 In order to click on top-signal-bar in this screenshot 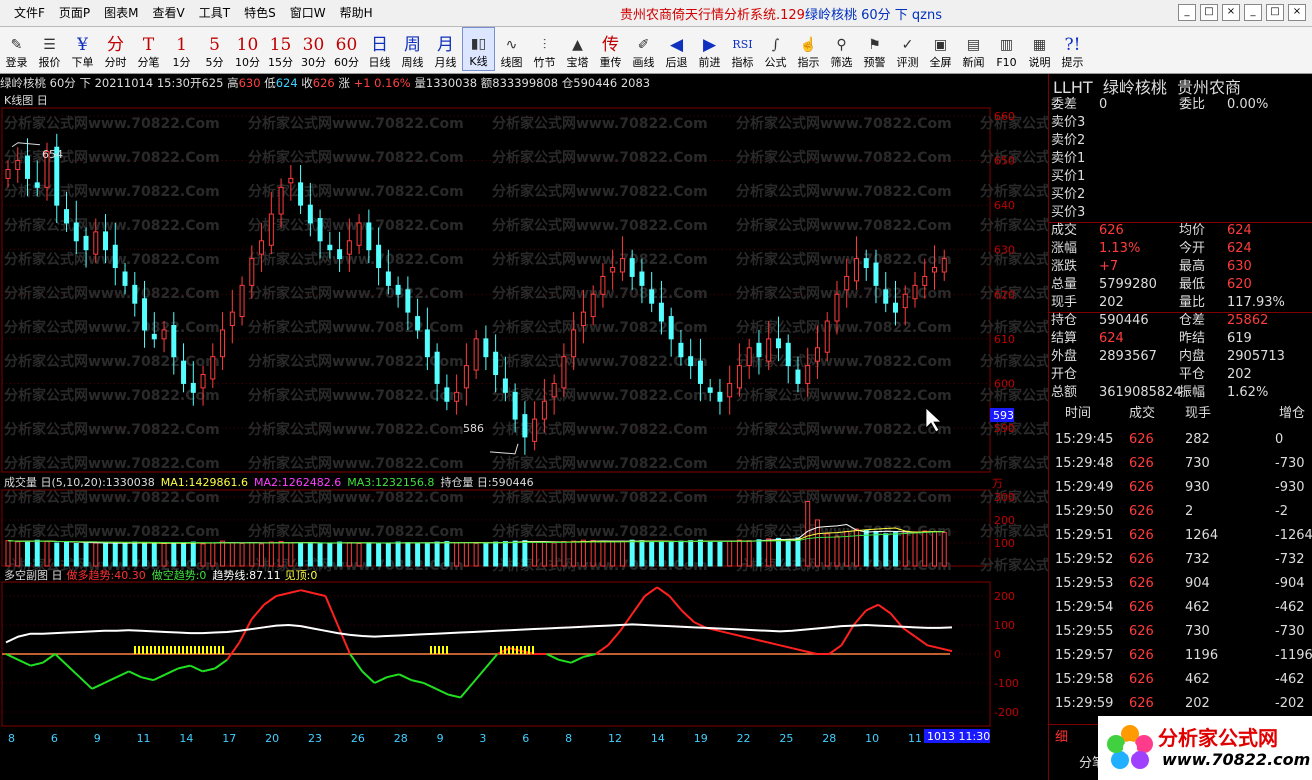, I will do `click(443, 650)`.